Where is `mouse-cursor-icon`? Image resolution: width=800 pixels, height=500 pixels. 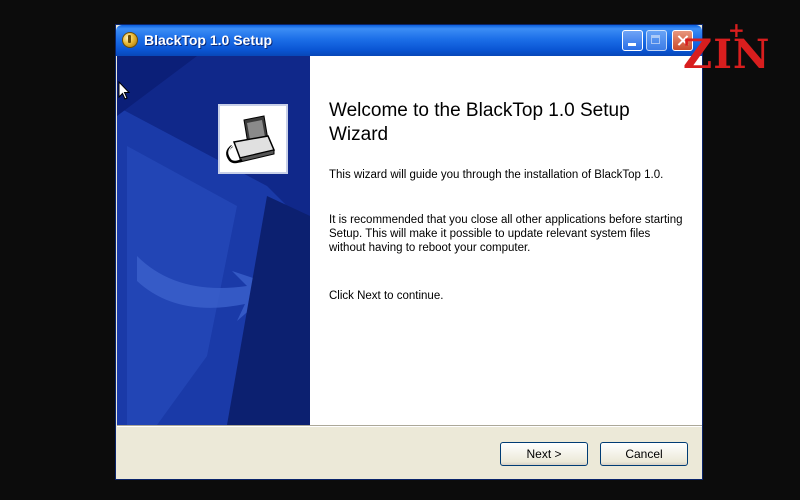
mouse-cursor-icon is located at coordinates (124, 90).